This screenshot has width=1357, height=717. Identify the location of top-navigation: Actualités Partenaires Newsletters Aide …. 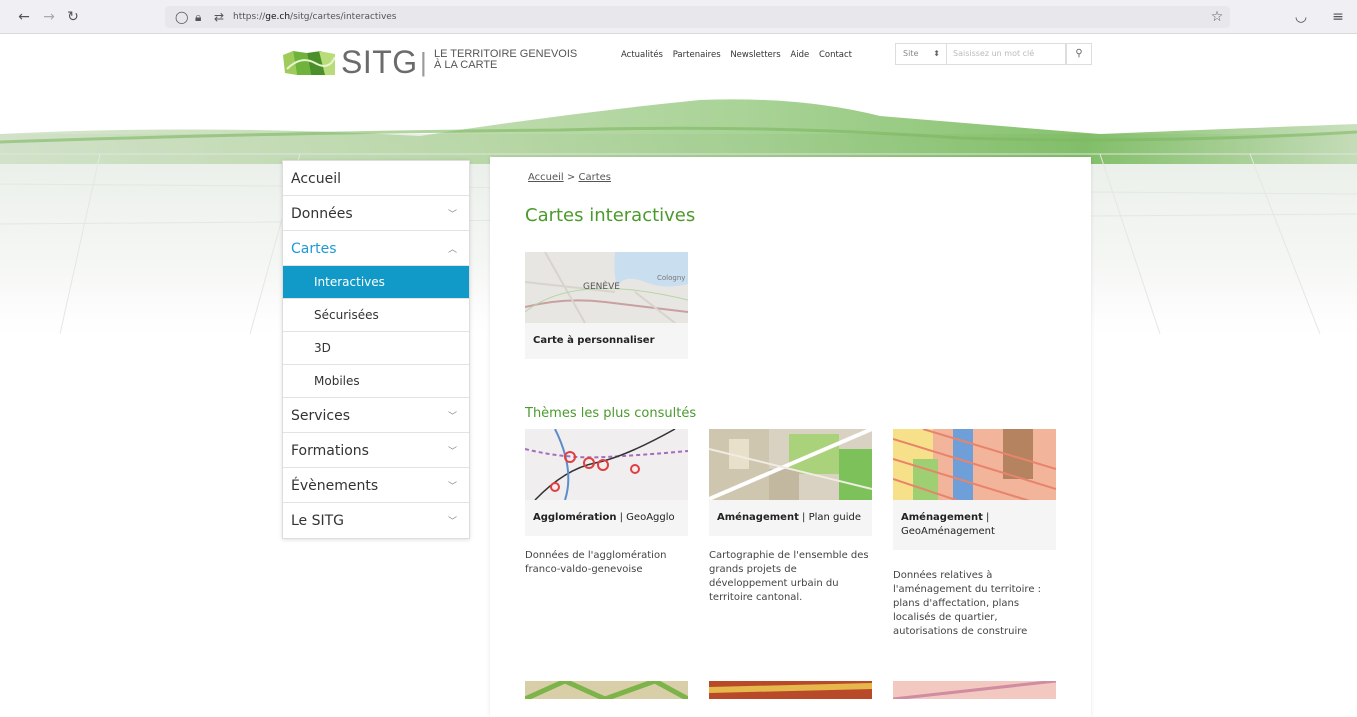
(740, 55).